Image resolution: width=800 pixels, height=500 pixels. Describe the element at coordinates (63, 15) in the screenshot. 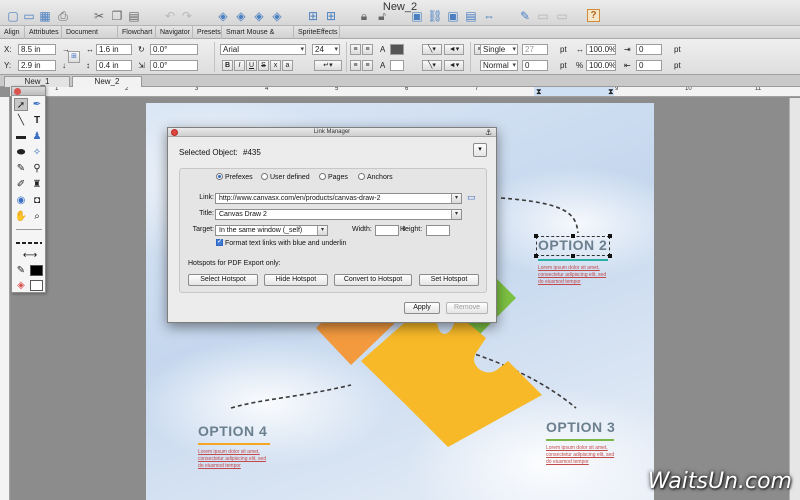

I see `print-icon: ⎙` at that location.